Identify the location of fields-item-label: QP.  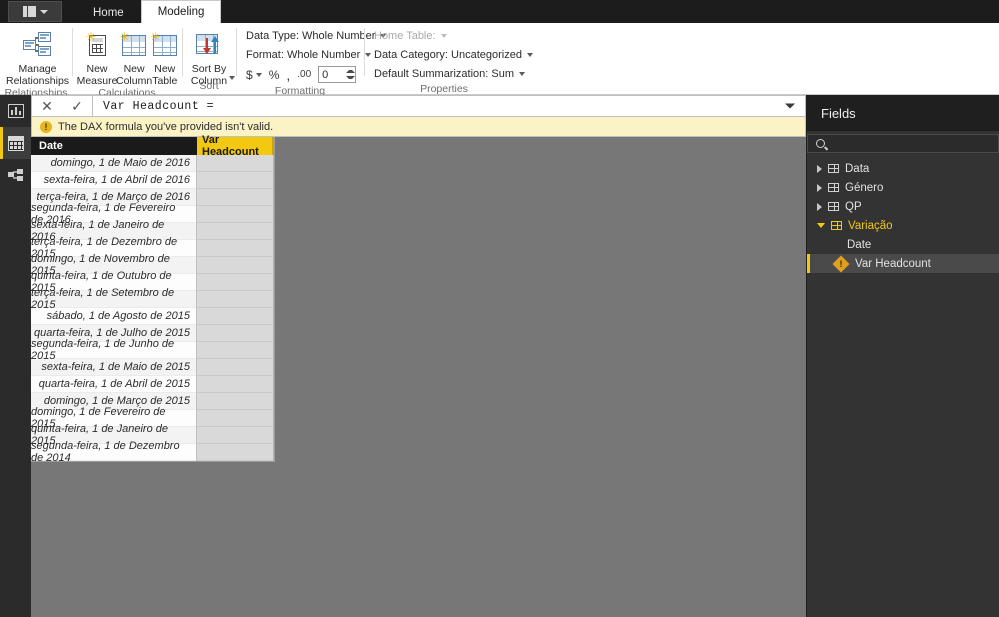
(853, 206).